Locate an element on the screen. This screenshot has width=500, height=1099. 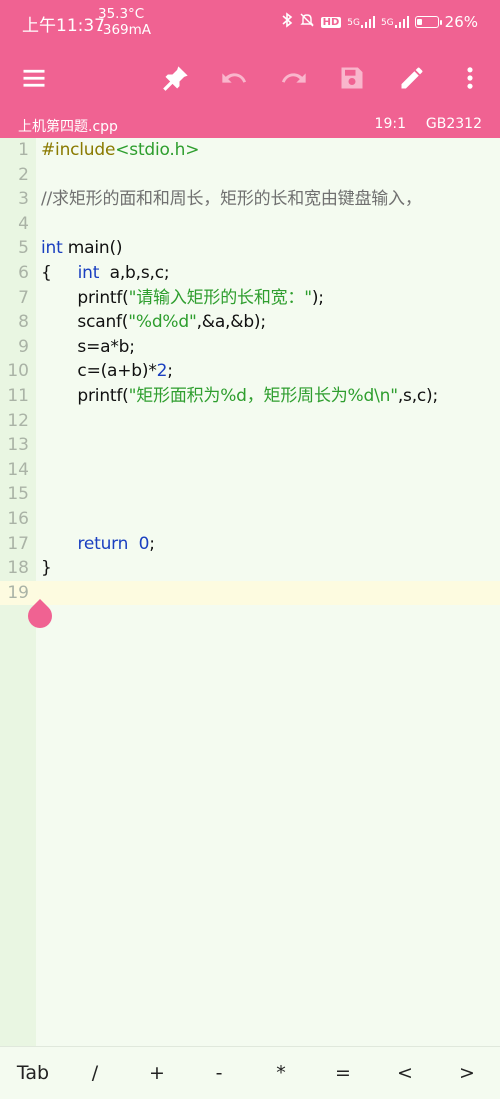
code-line: 16 is located at coordinates (250, 519).